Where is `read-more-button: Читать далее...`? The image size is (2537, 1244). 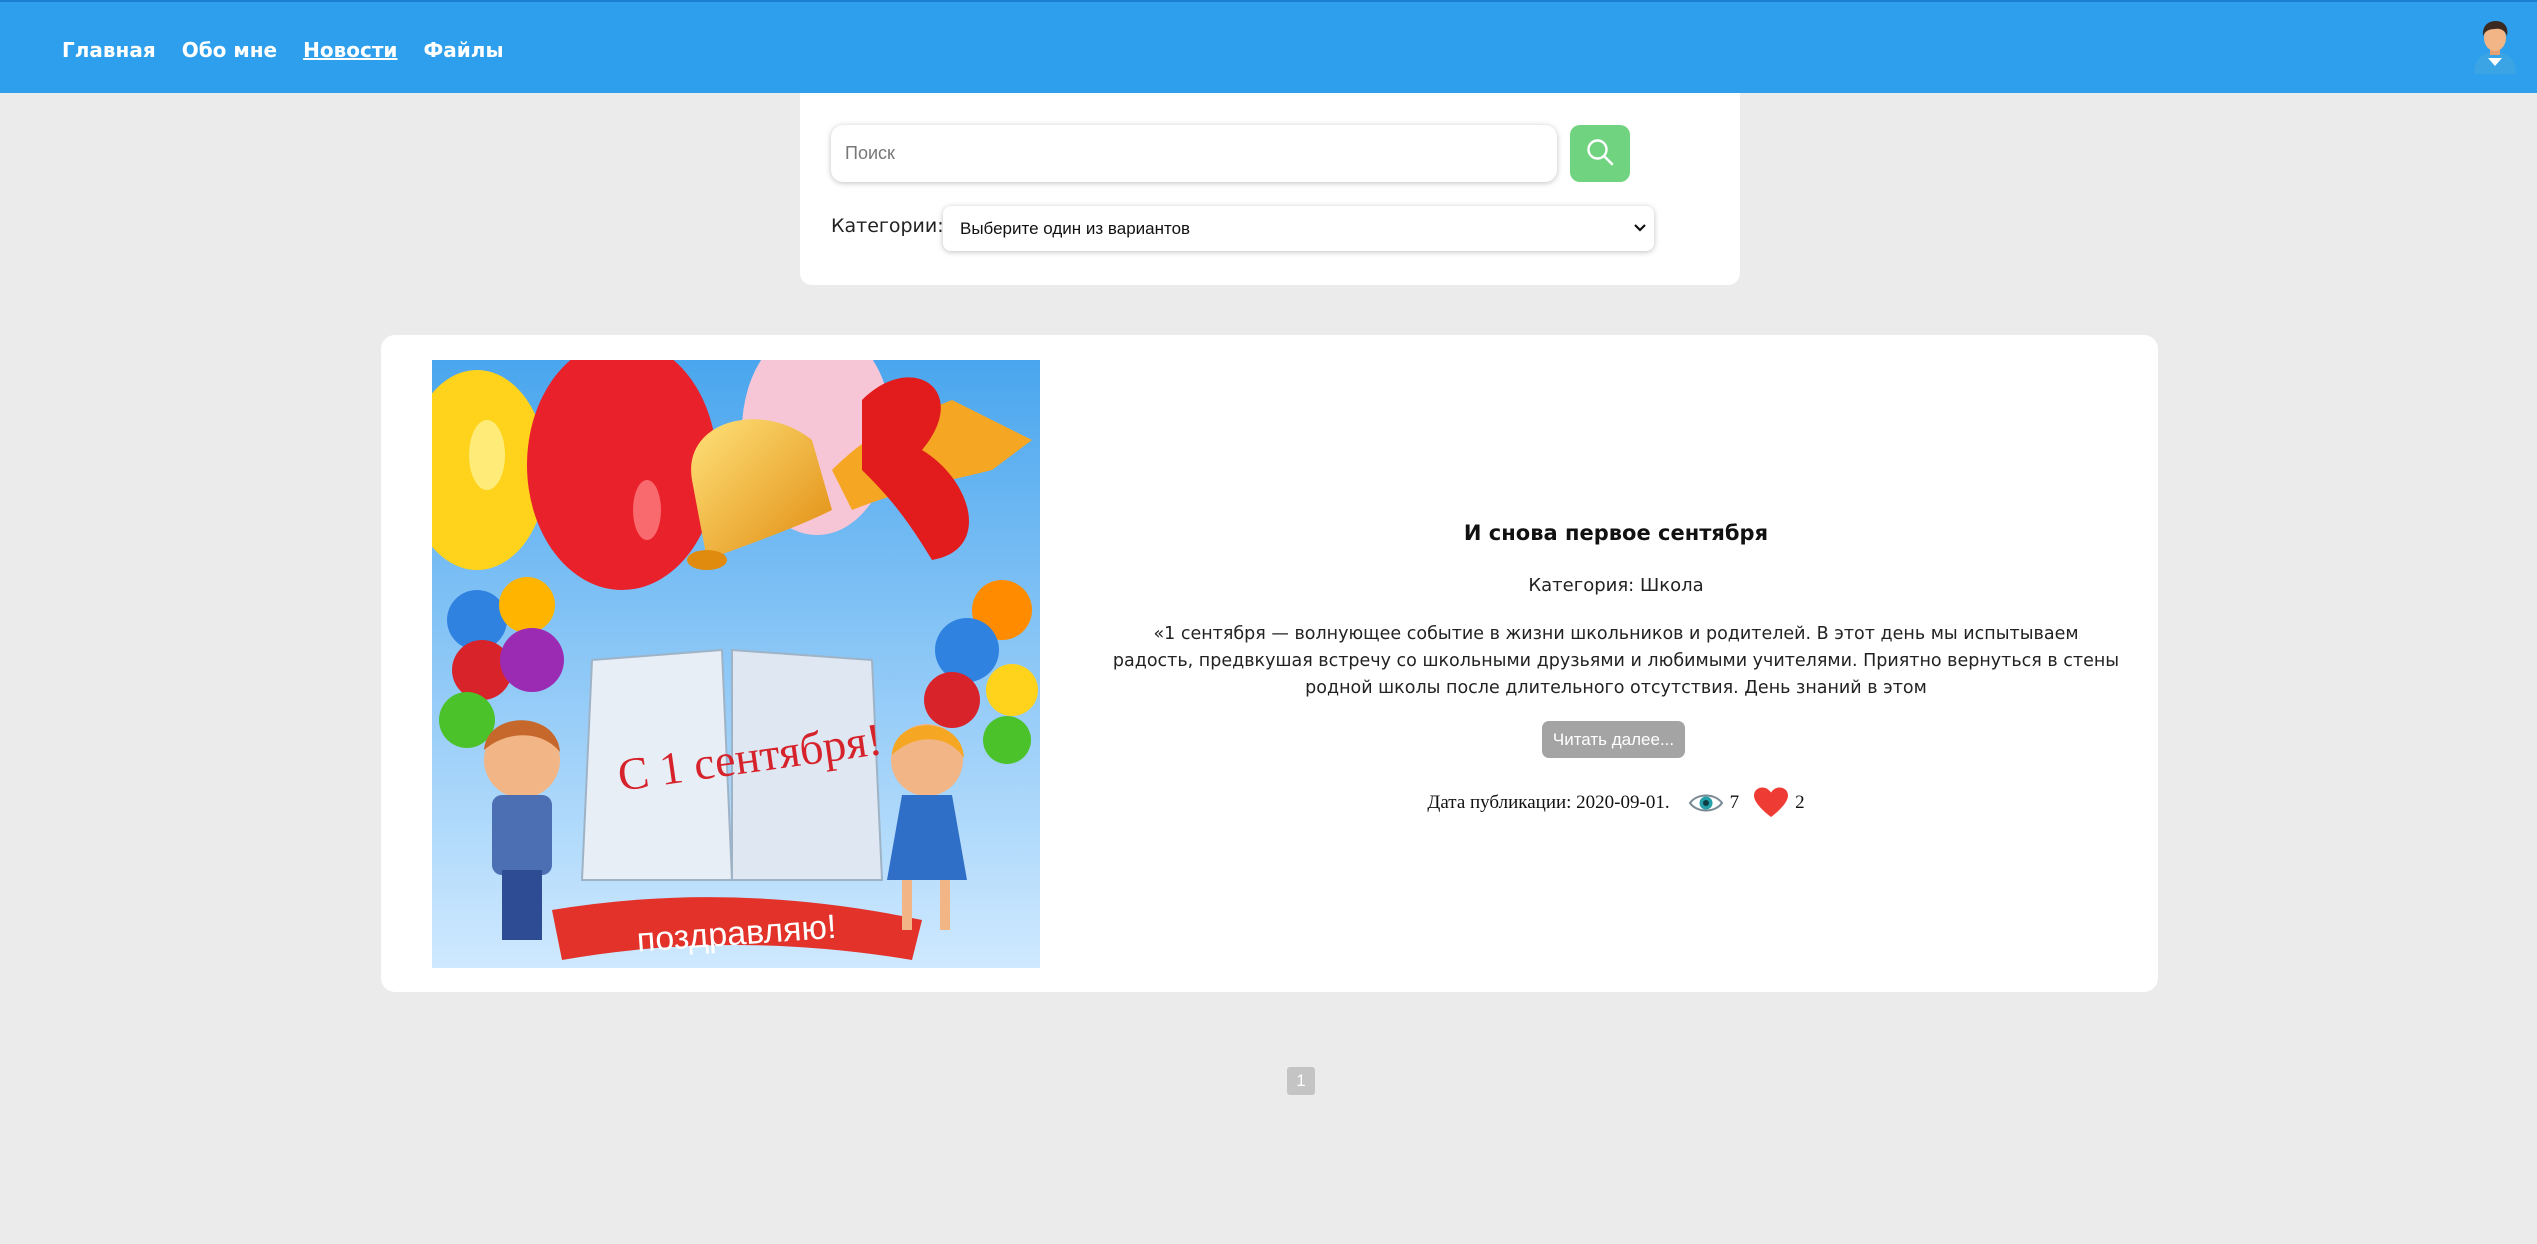 read-more-button: Читать далее... is located at coordinates (1613, 739).